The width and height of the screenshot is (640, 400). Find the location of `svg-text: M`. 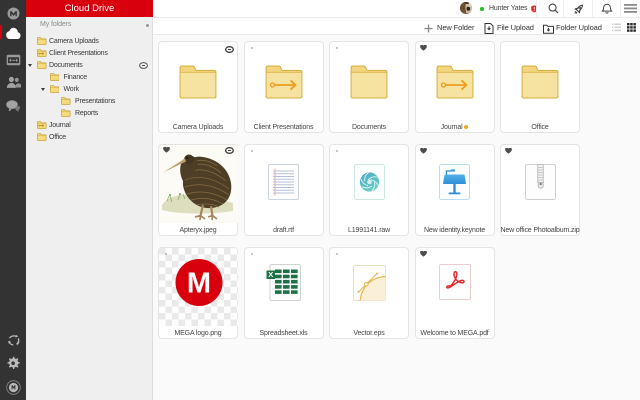

svg-text: M is located at coordinates (199, 284).